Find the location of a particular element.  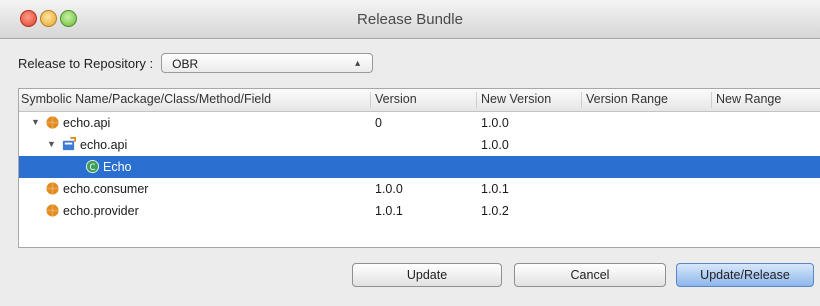

cancel-button: Cancel is located at coordinates (590, 275).